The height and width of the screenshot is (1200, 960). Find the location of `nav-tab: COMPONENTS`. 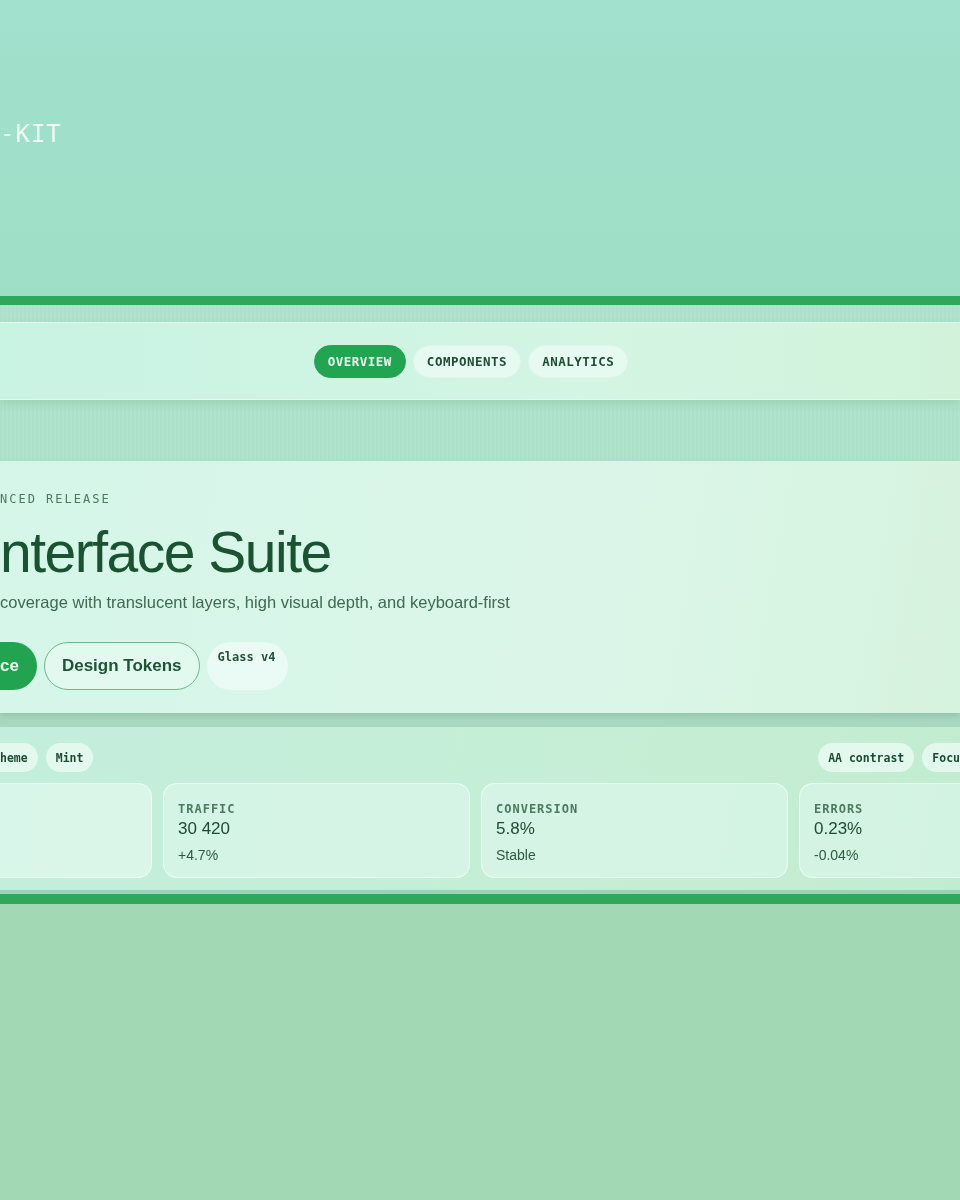

nav-tab: COMPONENTS is located at coordinates (467, 361).